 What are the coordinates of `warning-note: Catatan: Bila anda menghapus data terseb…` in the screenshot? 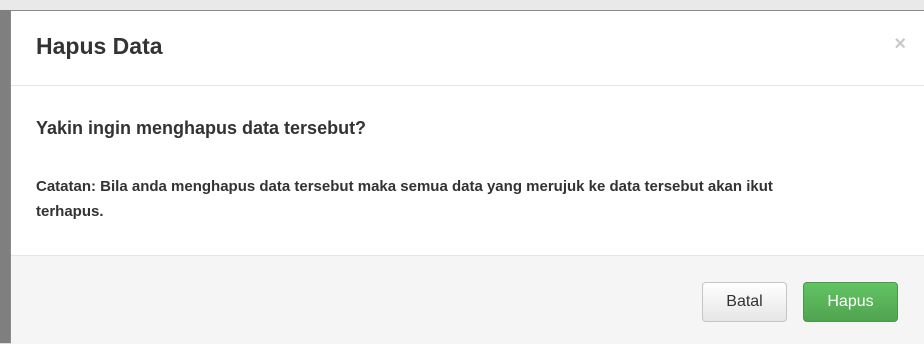 It's located at (404, 199).